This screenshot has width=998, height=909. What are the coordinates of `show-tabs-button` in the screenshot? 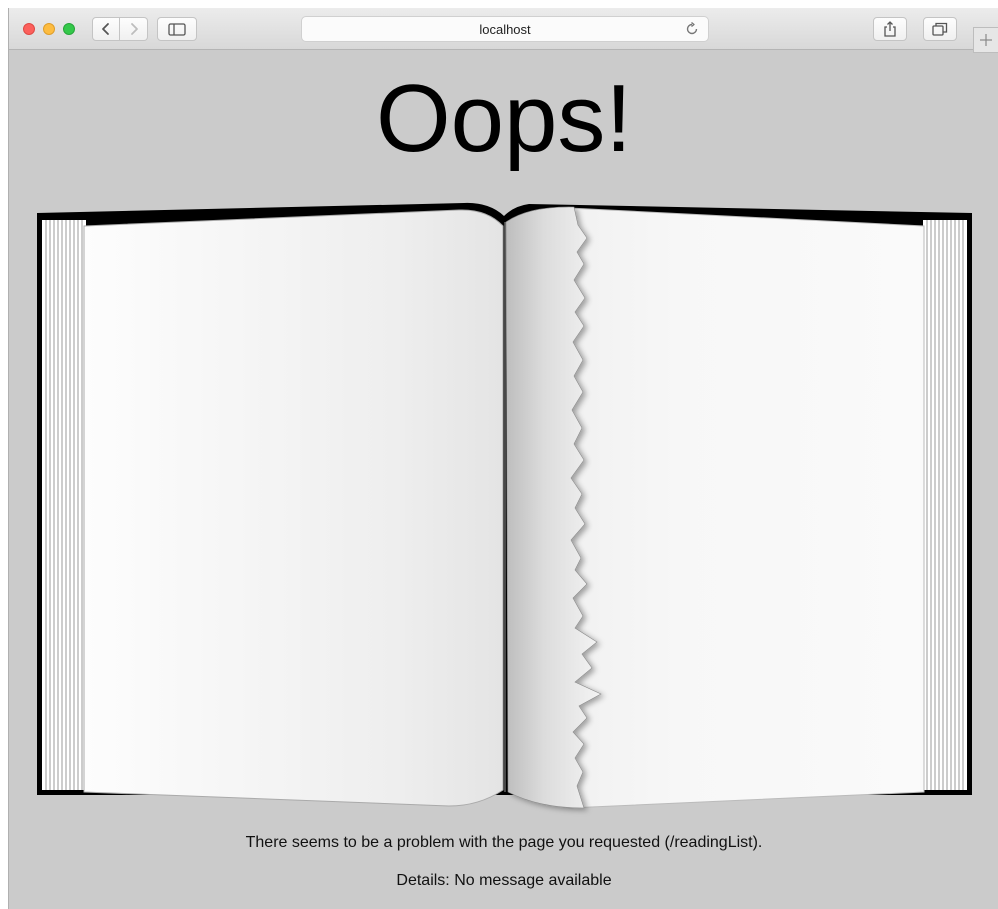 It's located at (940, 29).